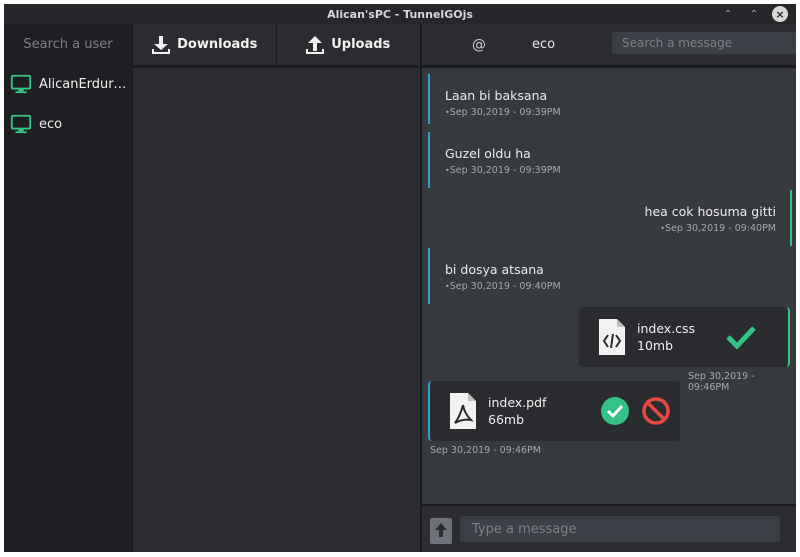 This screenshot has height=557, width=800. I want to click on message-text: Laan bi baksana, so click(496, 95).